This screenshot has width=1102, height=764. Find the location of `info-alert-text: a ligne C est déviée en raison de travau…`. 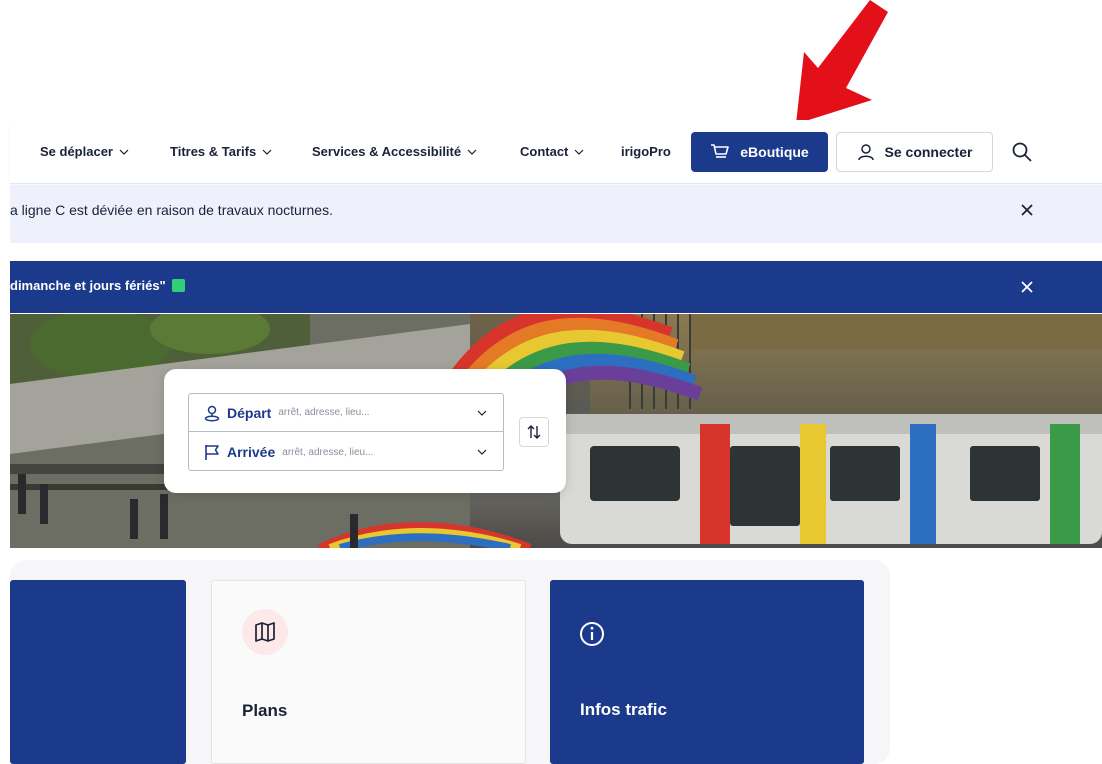

info-alert-text: a ligne C est déviée en raison de travau… is located at coordinates (171, 210).